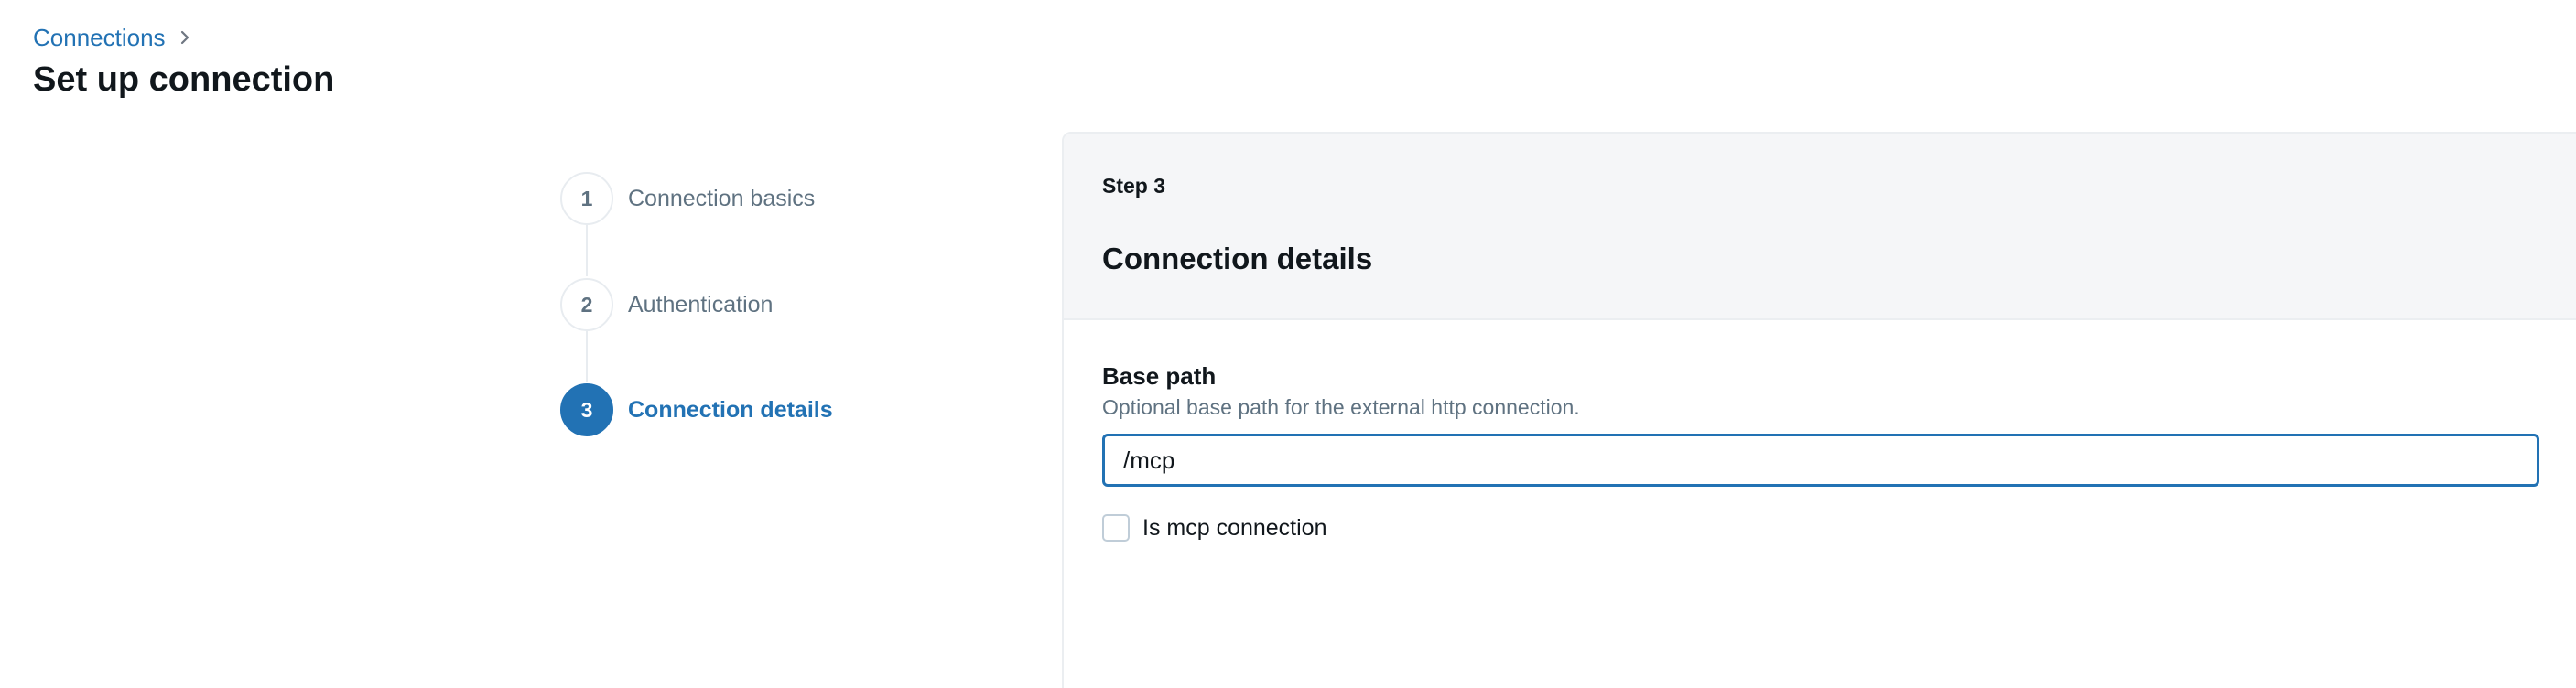 This screenshot has width=2576, height=688. I want to click on step-label: Authentication, so click(701, 304).